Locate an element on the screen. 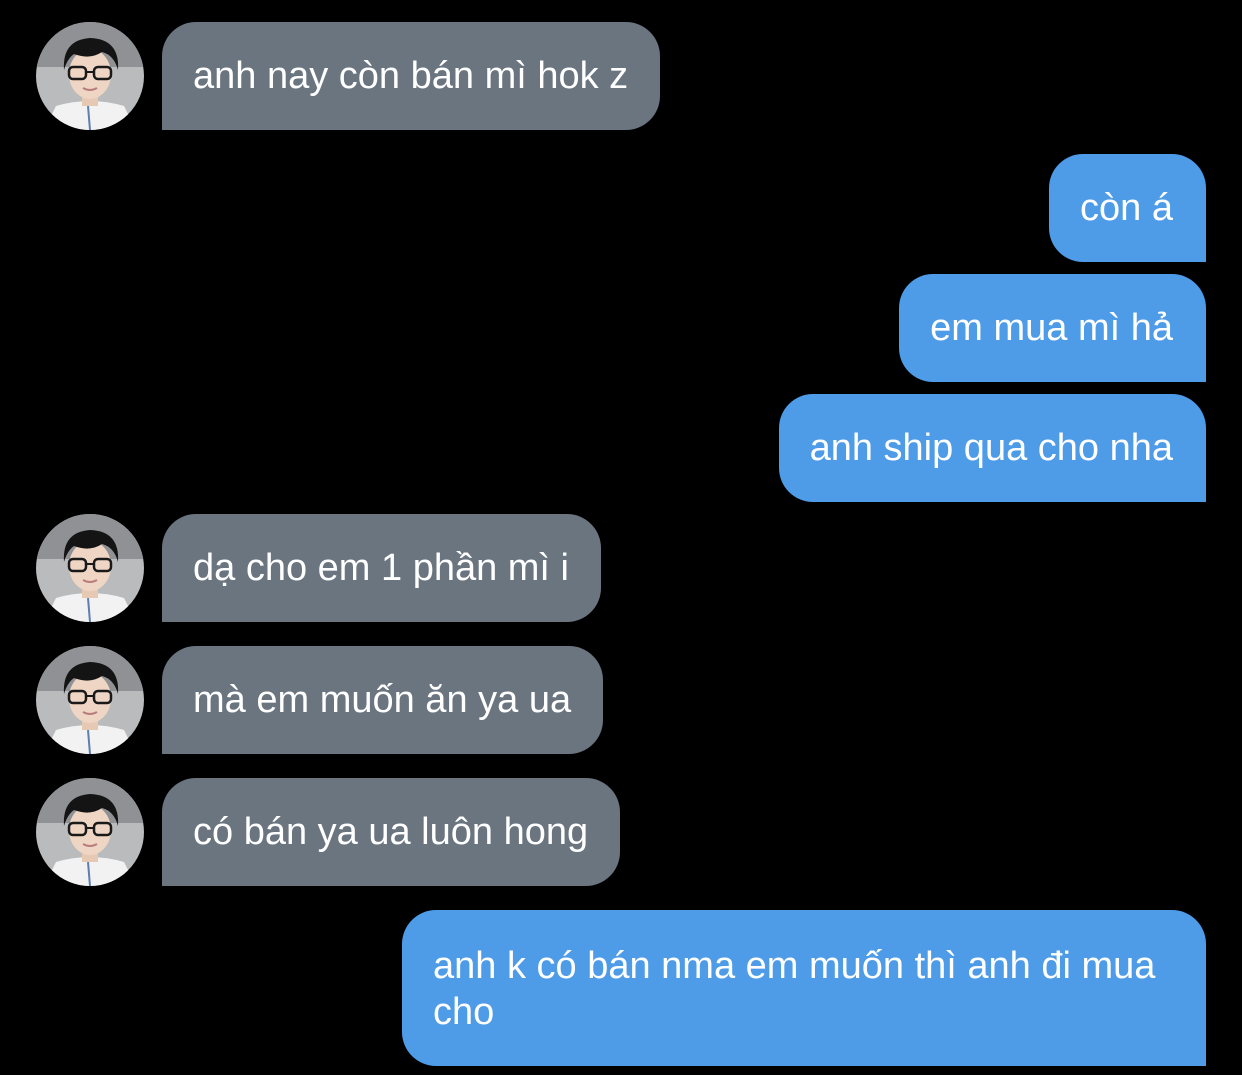 Image resolution: width=1242 pixels, height=1075 pixels. message-text: dạ cho em 1 phần mì i is located at coordinates (381, 568).